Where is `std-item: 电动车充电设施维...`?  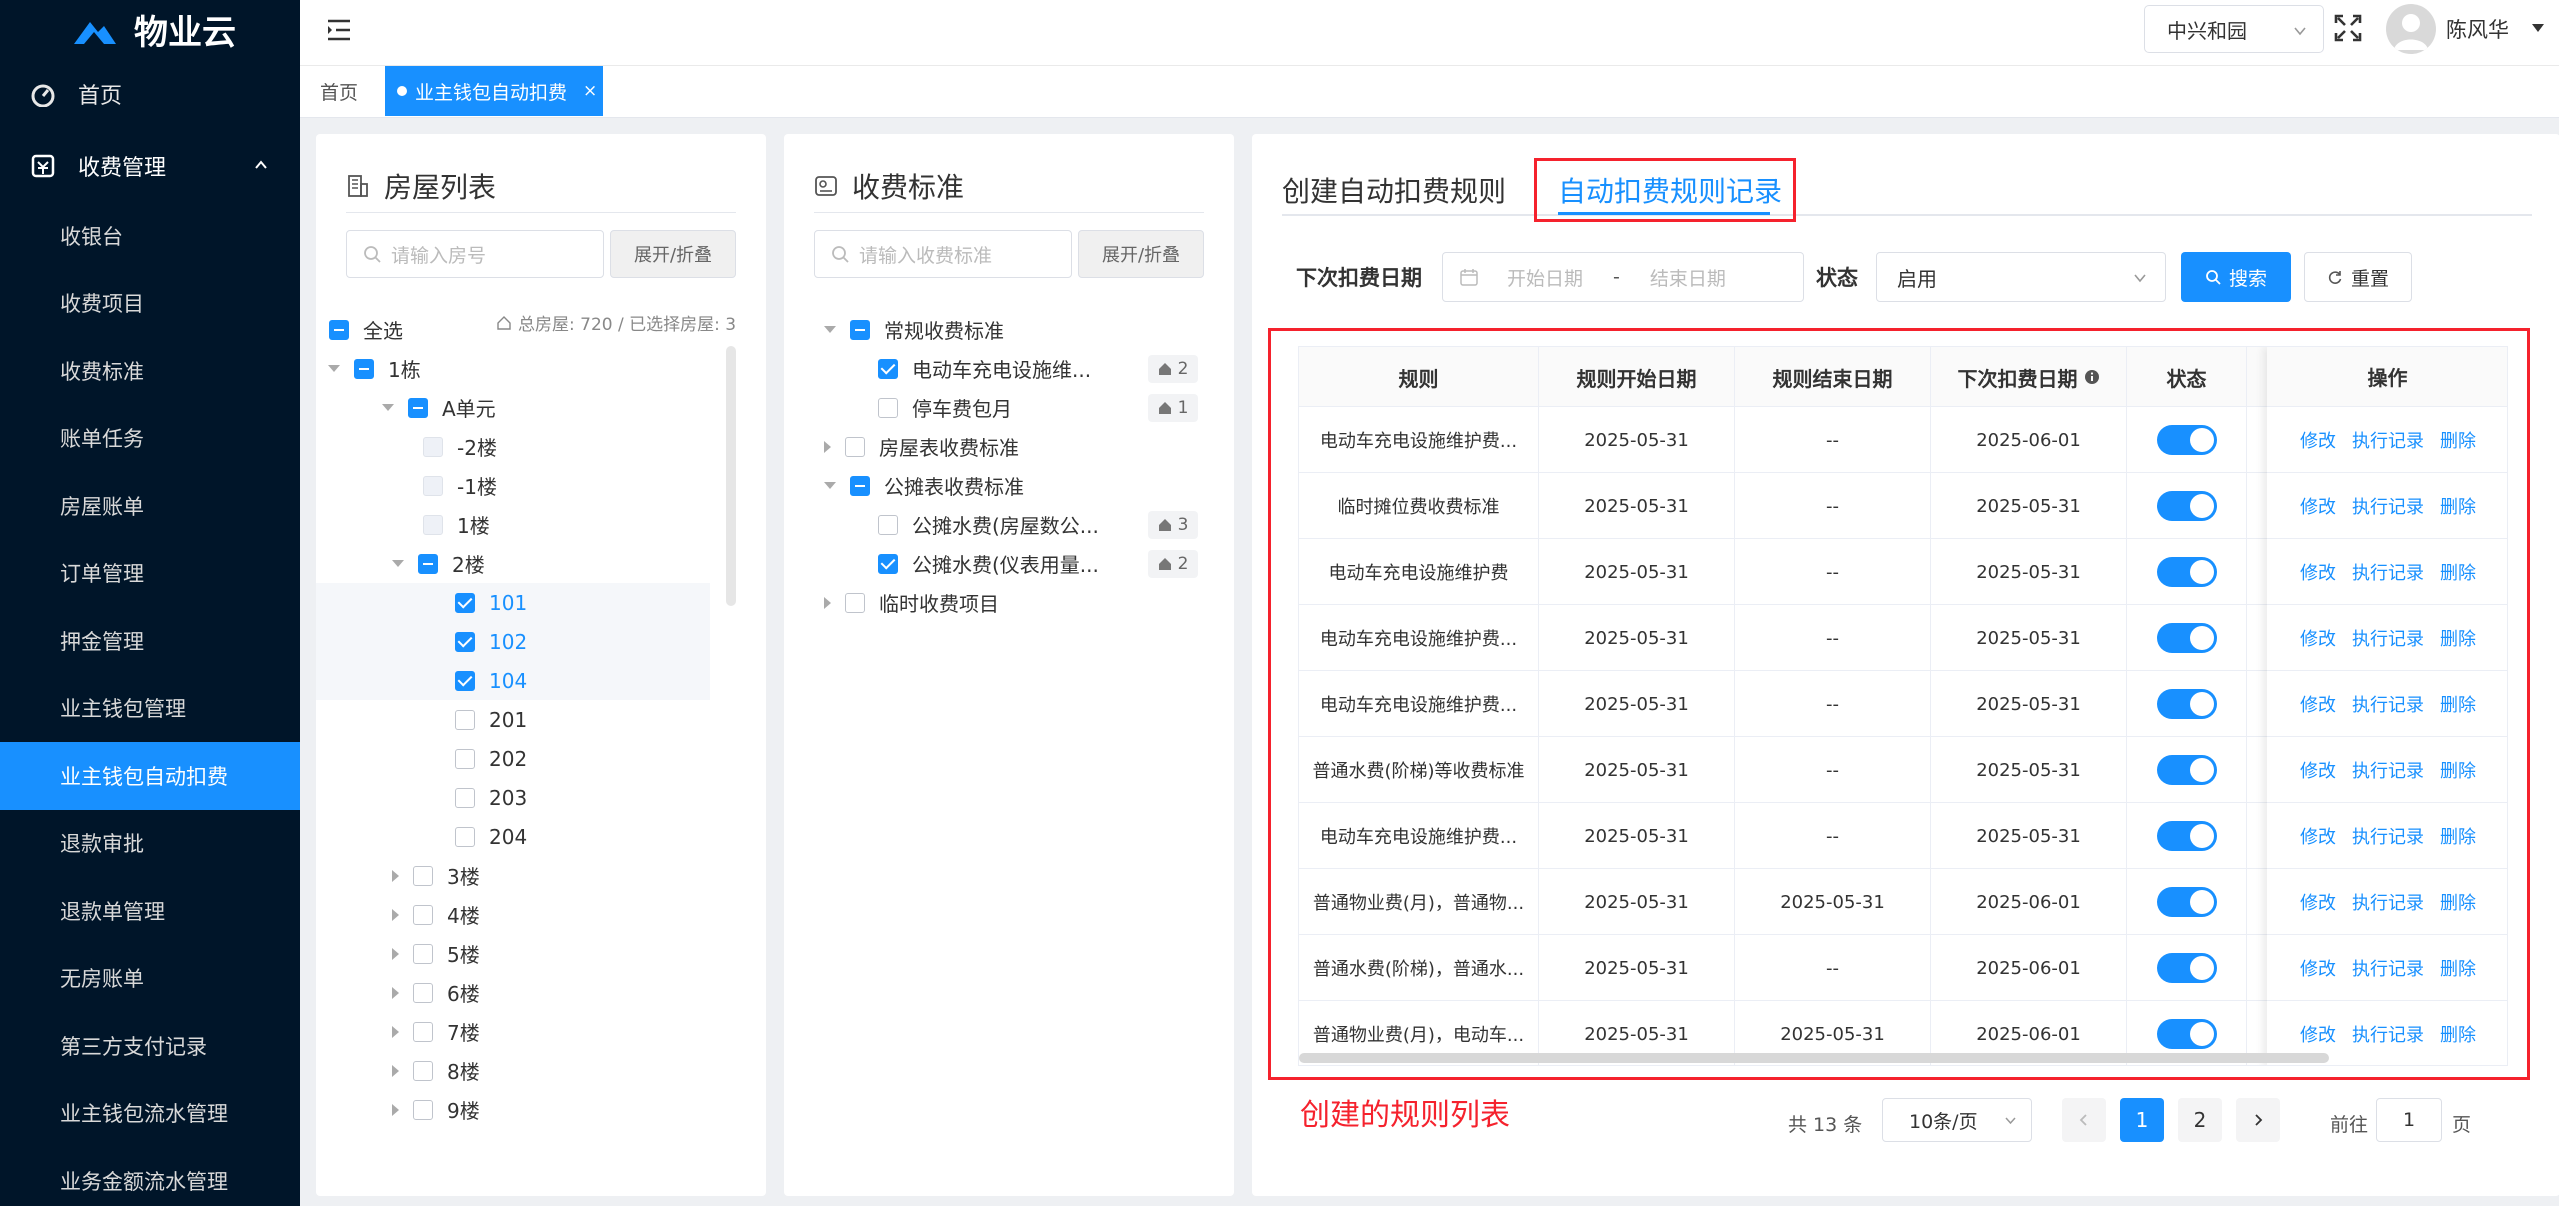
std-item: 电动车充电设施维... is located at coordinates (984, 368).